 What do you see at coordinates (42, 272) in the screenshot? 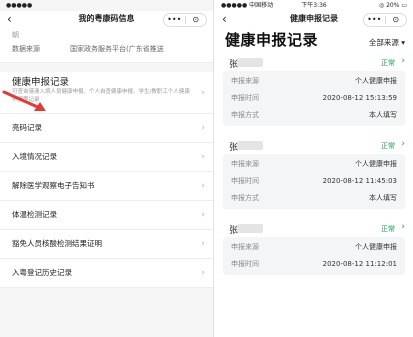
I see `menu-item-label: 入粤登记历史记录` at bounding box center [42, 272].